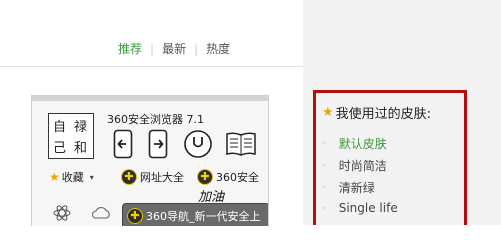  I want to click on skin-item-fresh-green: ◦ 清新绿, so click(348, 187).